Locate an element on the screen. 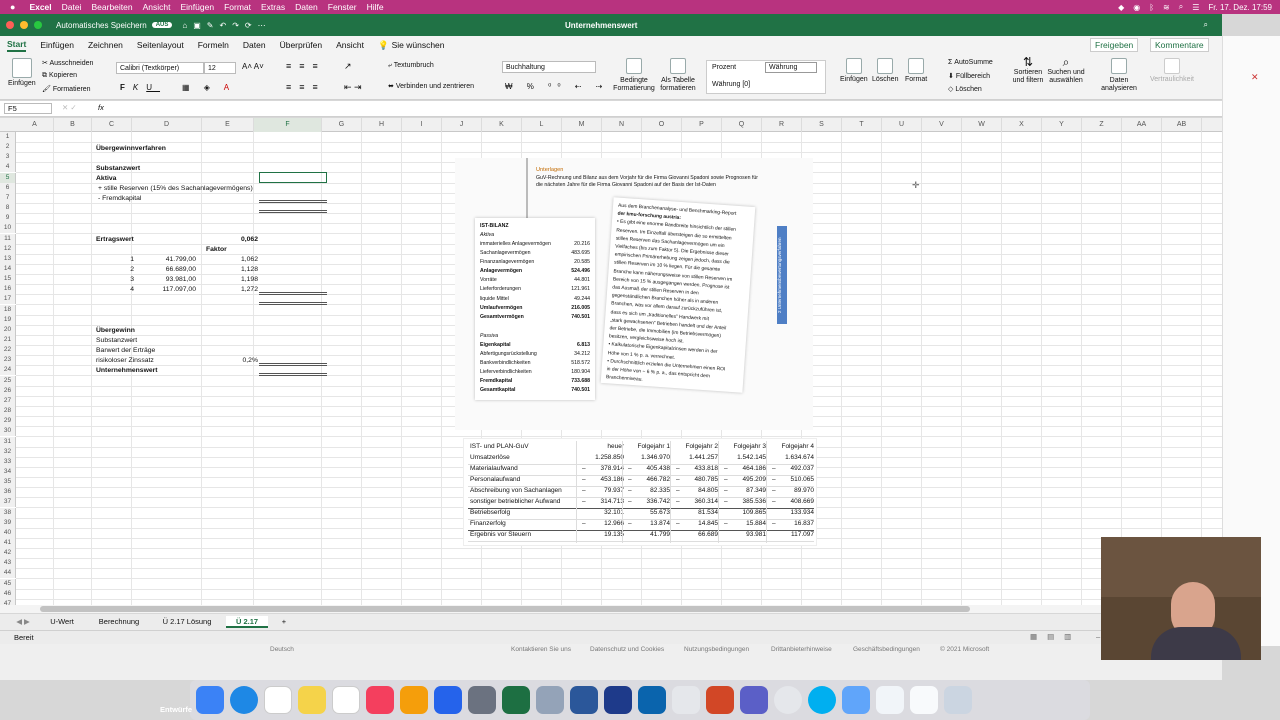 The width and height of the screenshot is (1280, 720). name-box: F5 is located at coordinates (28, 108).